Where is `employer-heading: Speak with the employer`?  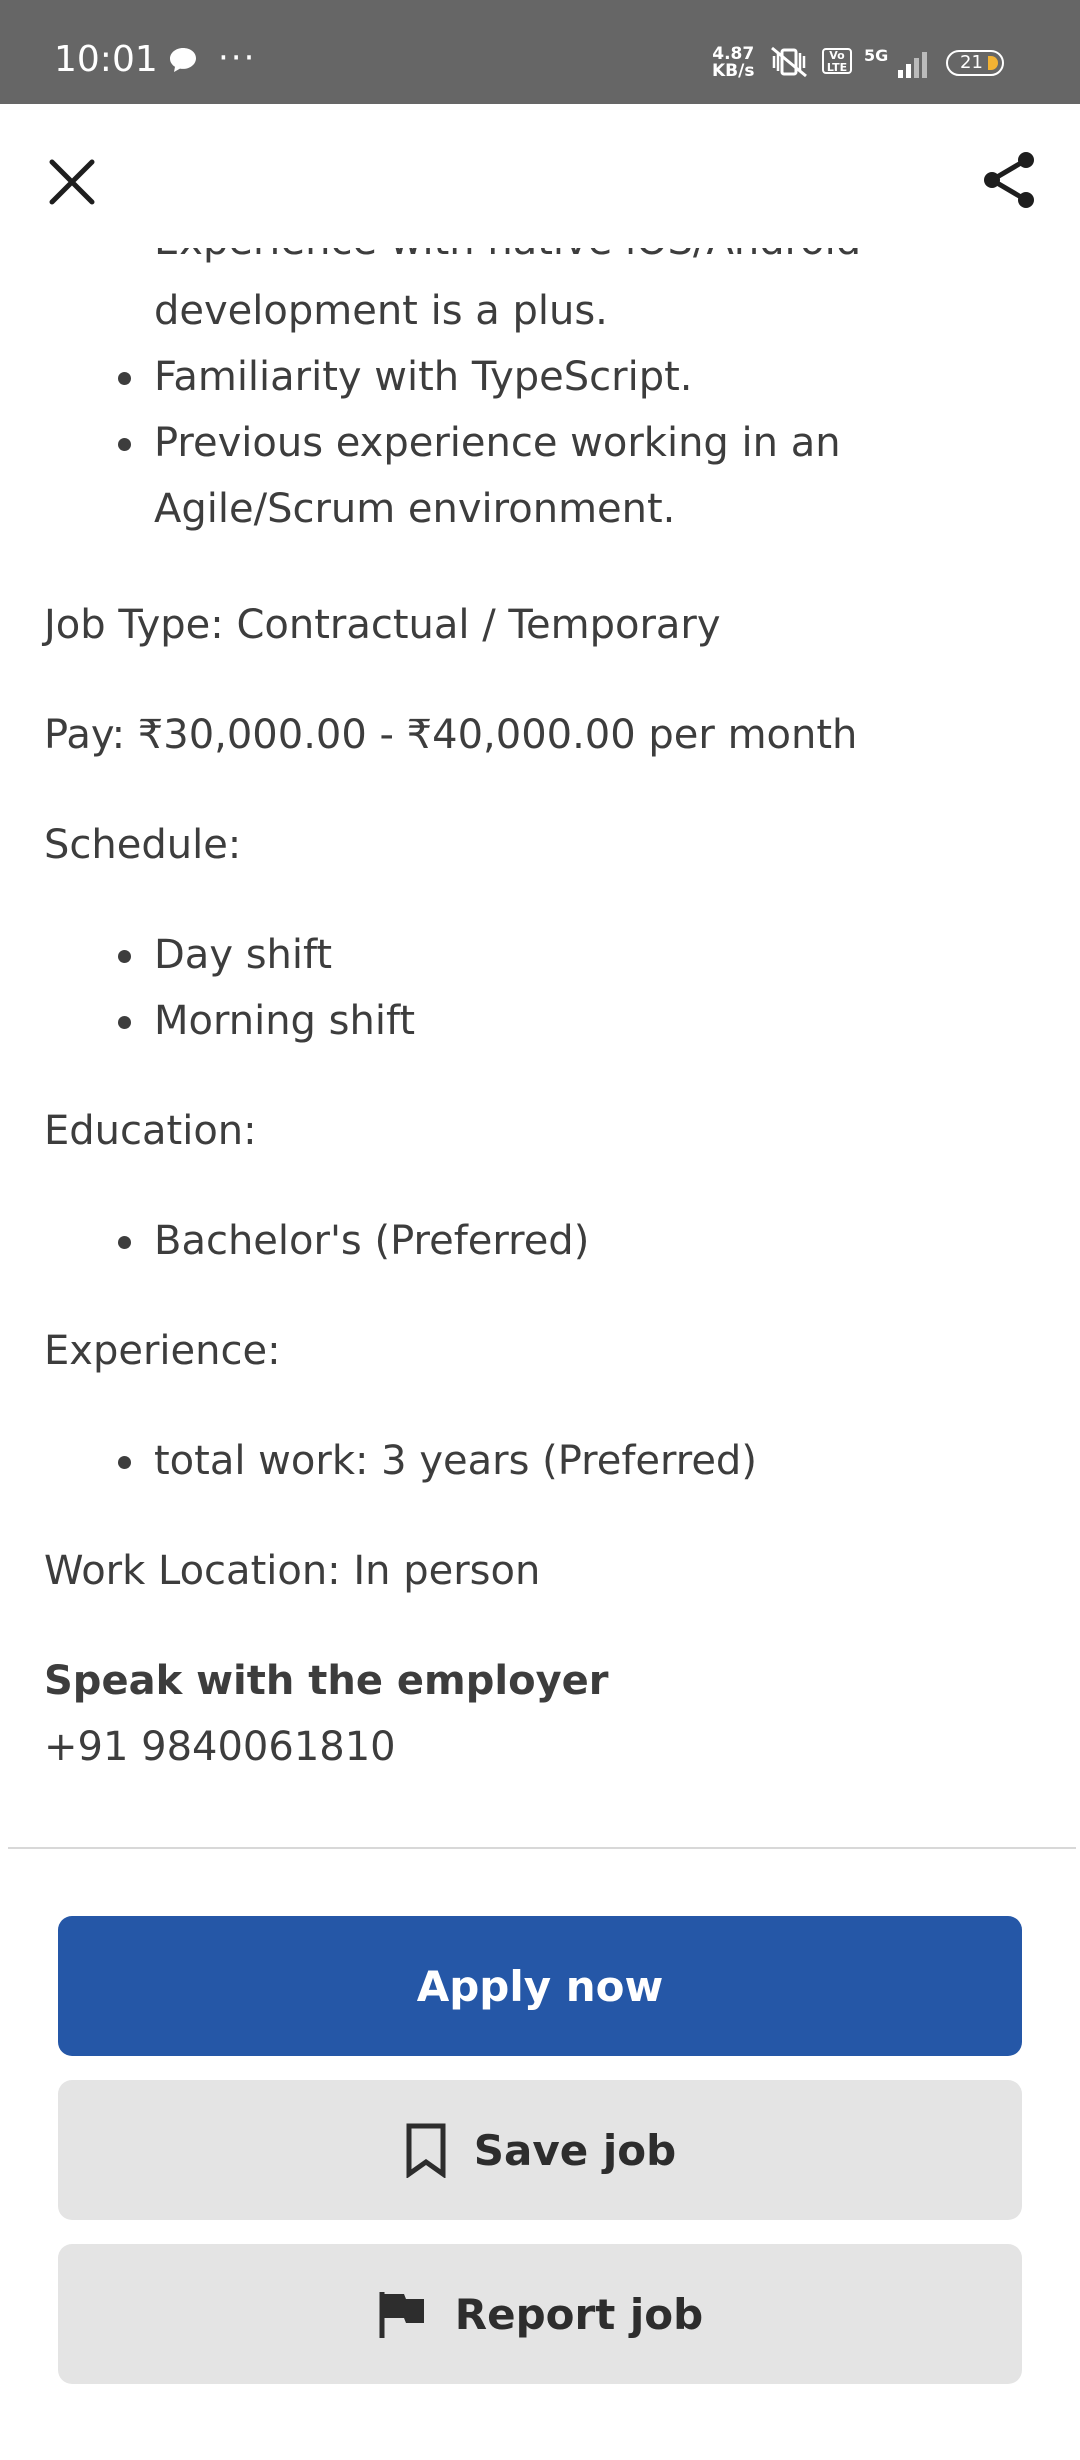
employer-heading: Speak with the employer is located at coordinates (326, 1681).